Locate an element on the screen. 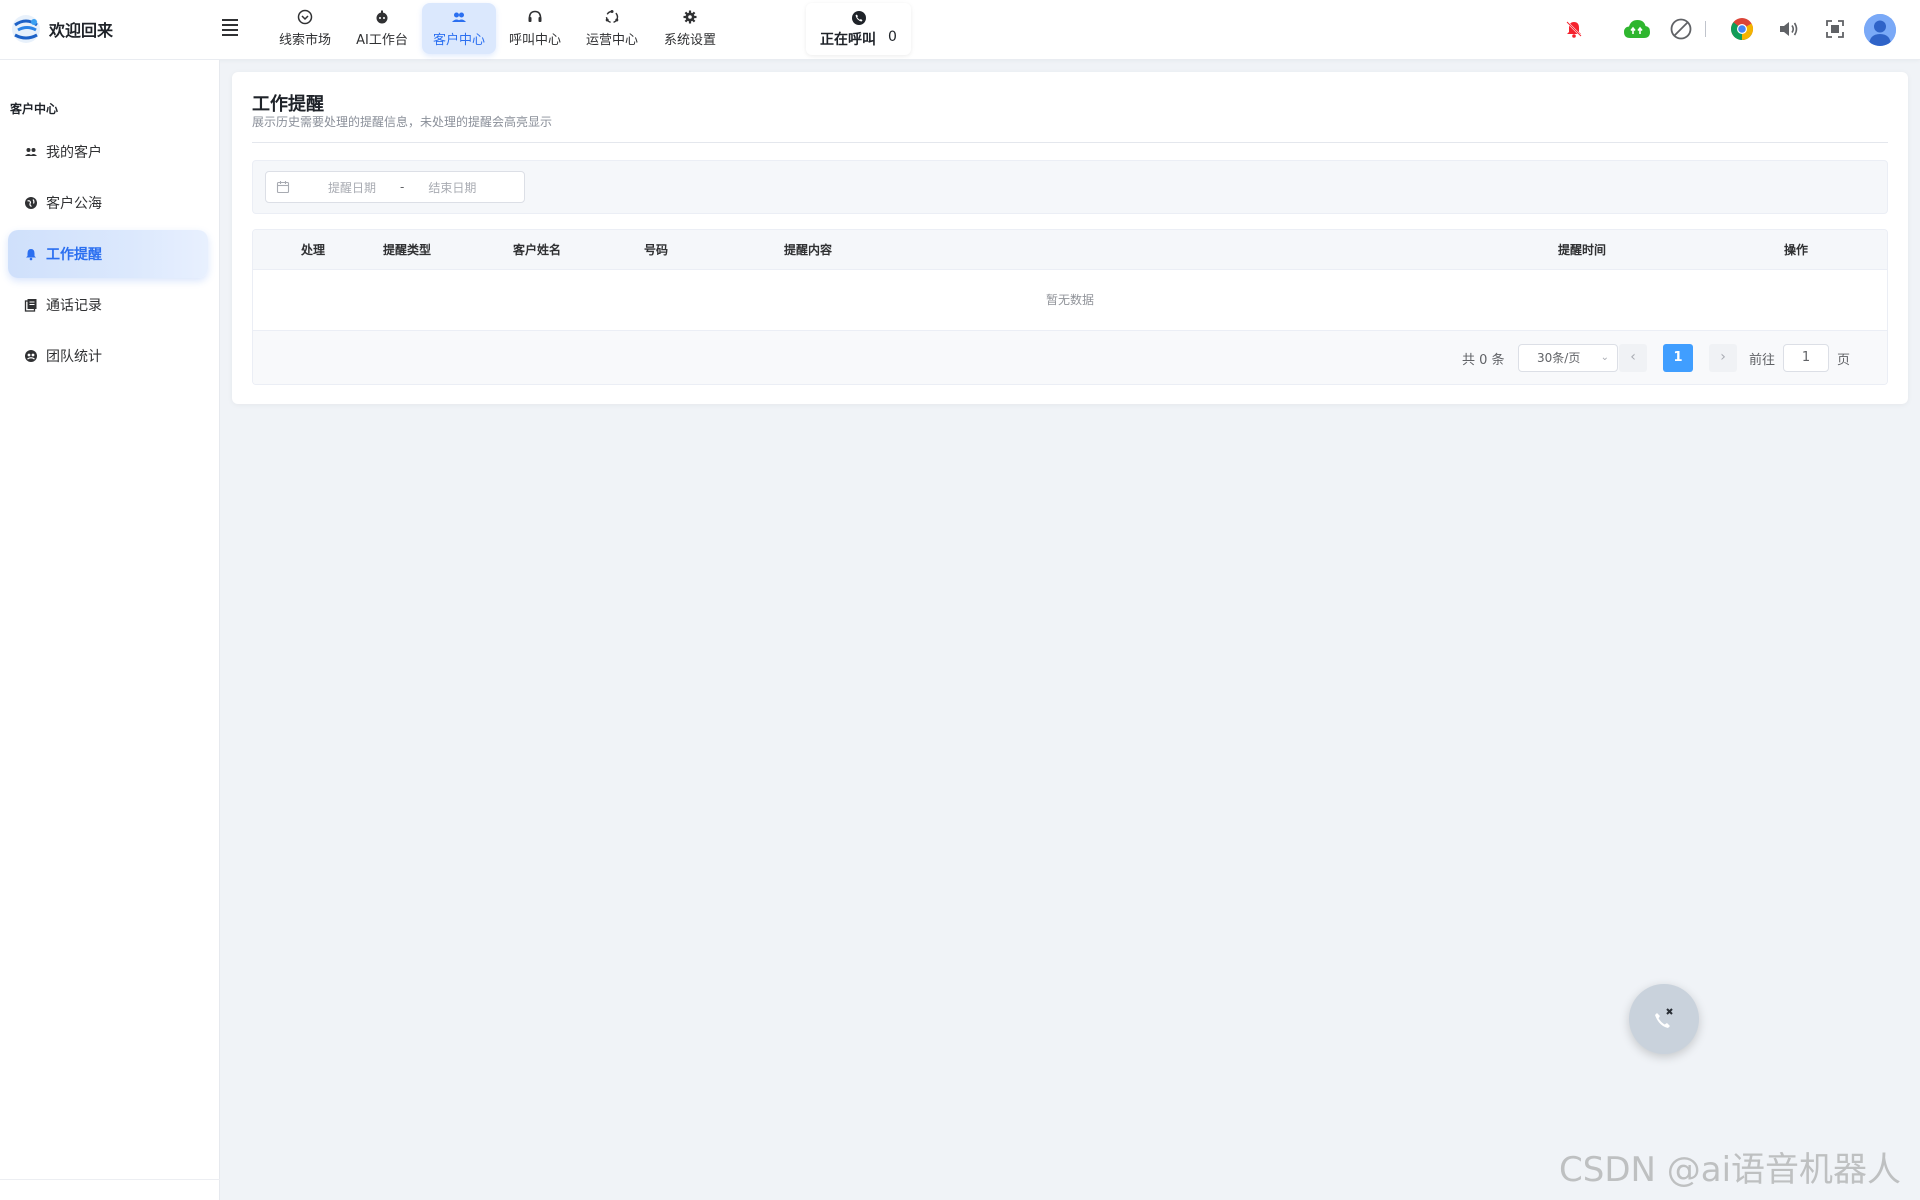  calling-label: 正在呼叫 is located at coordinates (848, 39).